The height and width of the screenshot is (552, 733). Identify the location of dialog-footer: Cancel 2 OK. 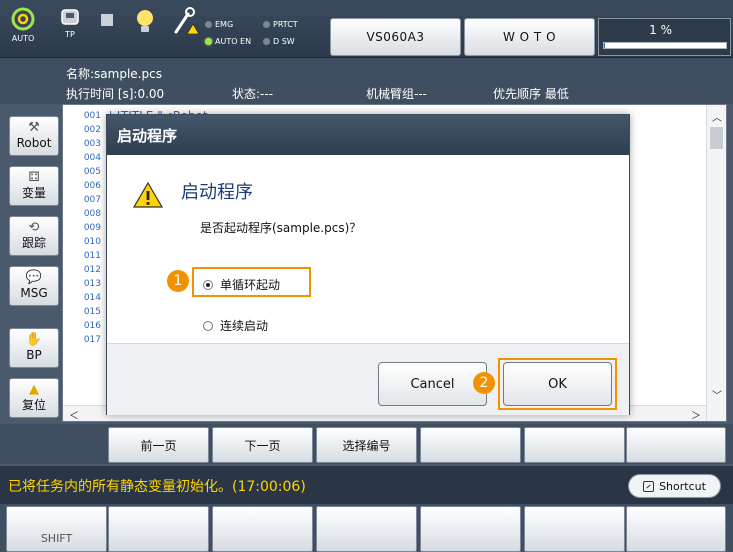
(368, 379).